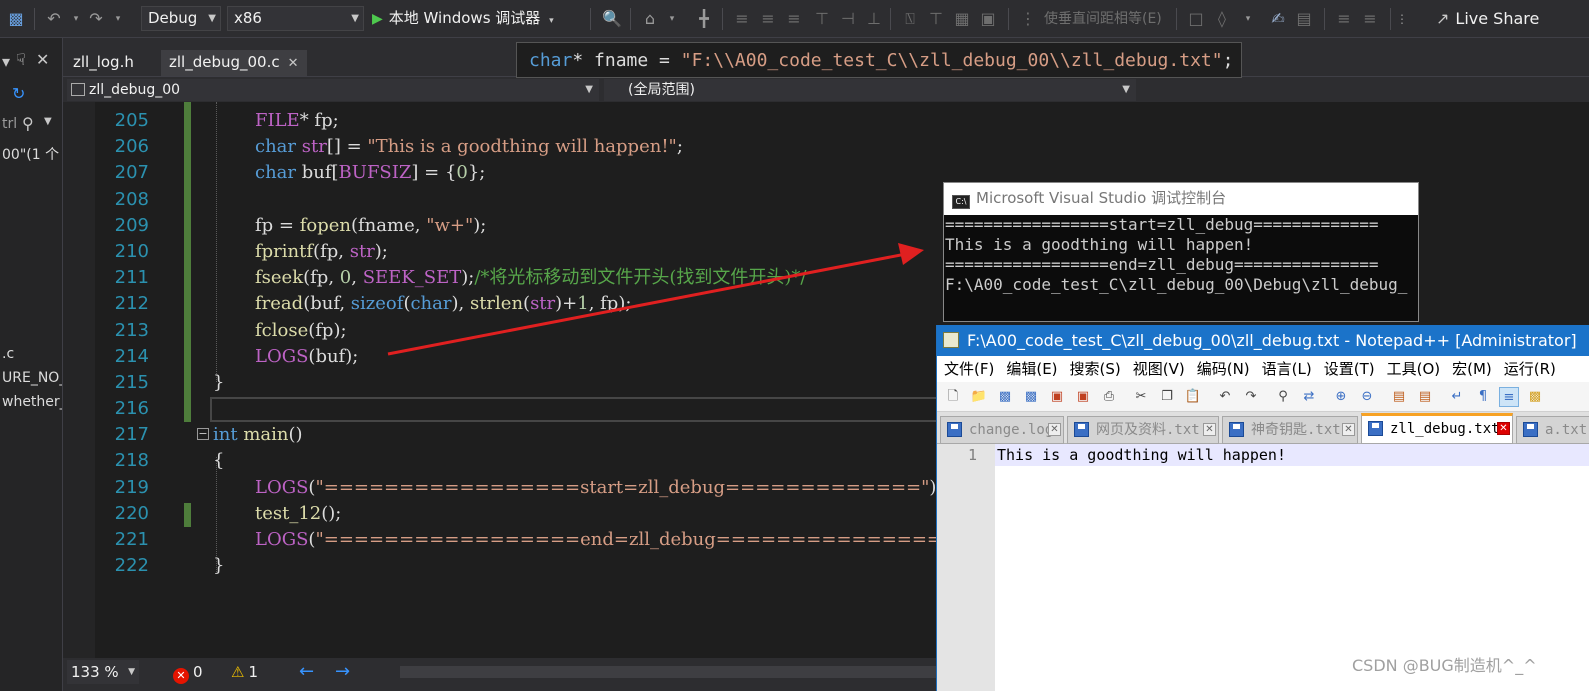 The image size is (1589, 691). What do you see at coordinates (988, 19) in the screenshot?
I see `size-to-grid-icon: ▣` at bounding box center [988, 19].